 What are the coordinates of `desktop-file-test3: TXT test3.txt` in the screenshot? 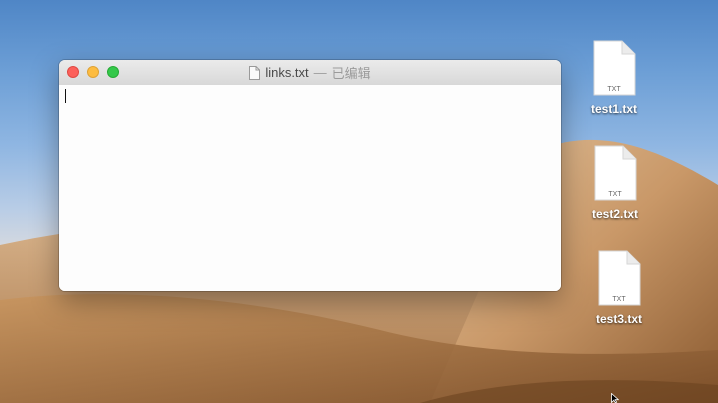 It's located at (619, 288).